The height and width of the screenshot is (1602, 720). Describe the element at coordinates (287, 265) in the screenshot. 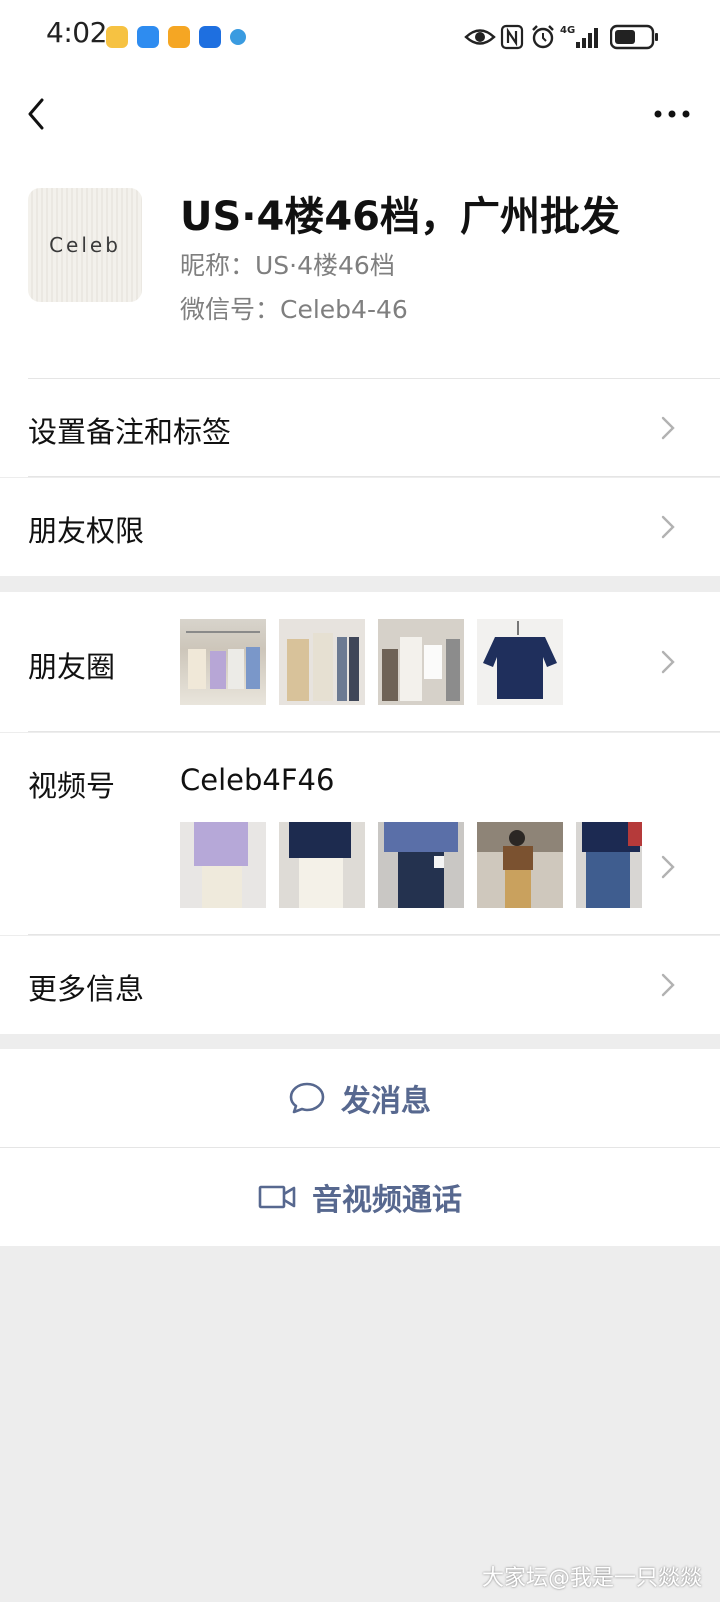

I see `nickname: 昵称：US·4楼46档` at that location.